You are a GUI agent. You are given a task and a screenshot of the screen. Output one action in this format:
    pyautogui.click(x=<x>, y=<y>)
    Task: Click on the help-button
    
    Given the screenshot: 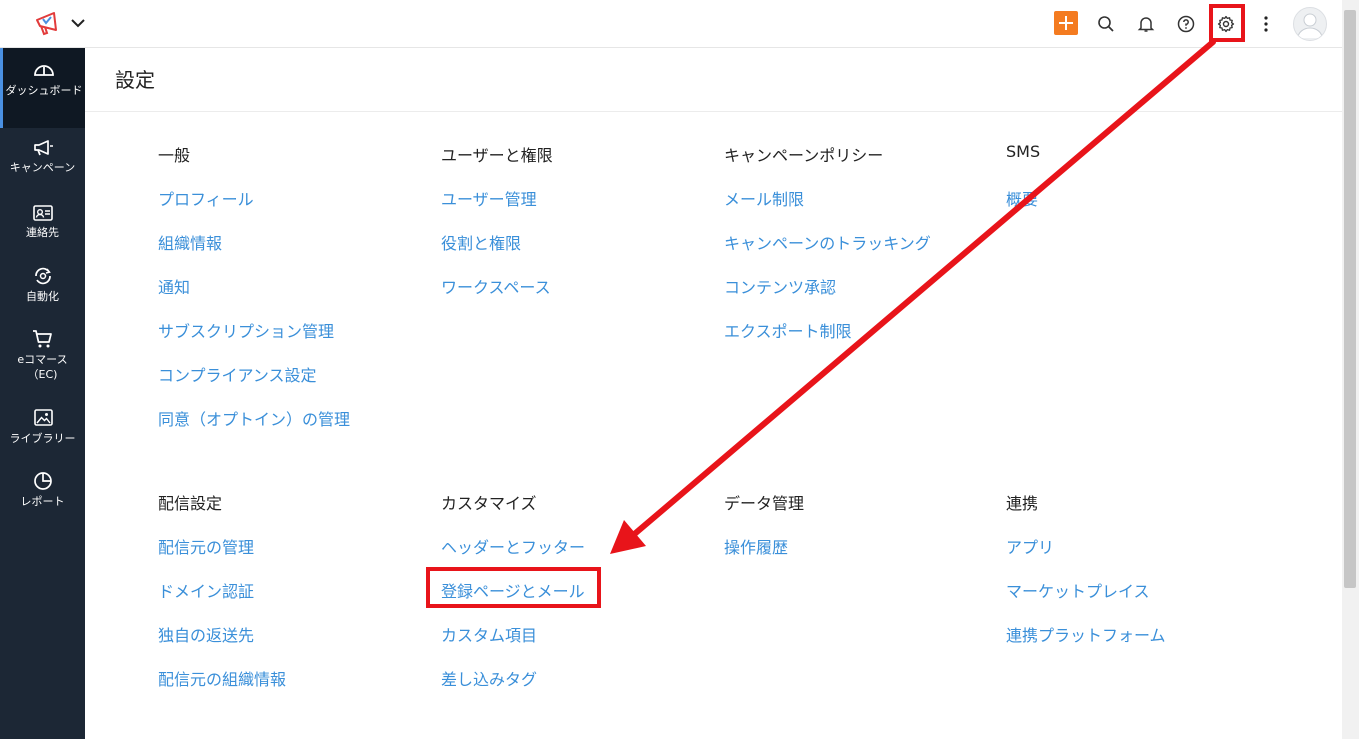 What is the action you would take?
    pyautogui.click(x=1186, y=24)
    